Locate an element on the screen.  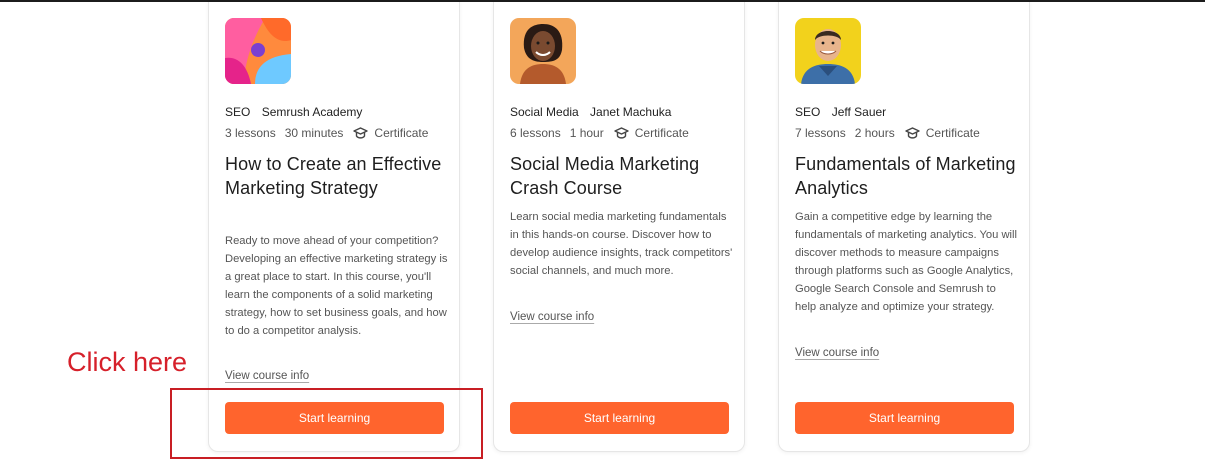
click-here-annotation: Click here is located at coordinates (127, 362).